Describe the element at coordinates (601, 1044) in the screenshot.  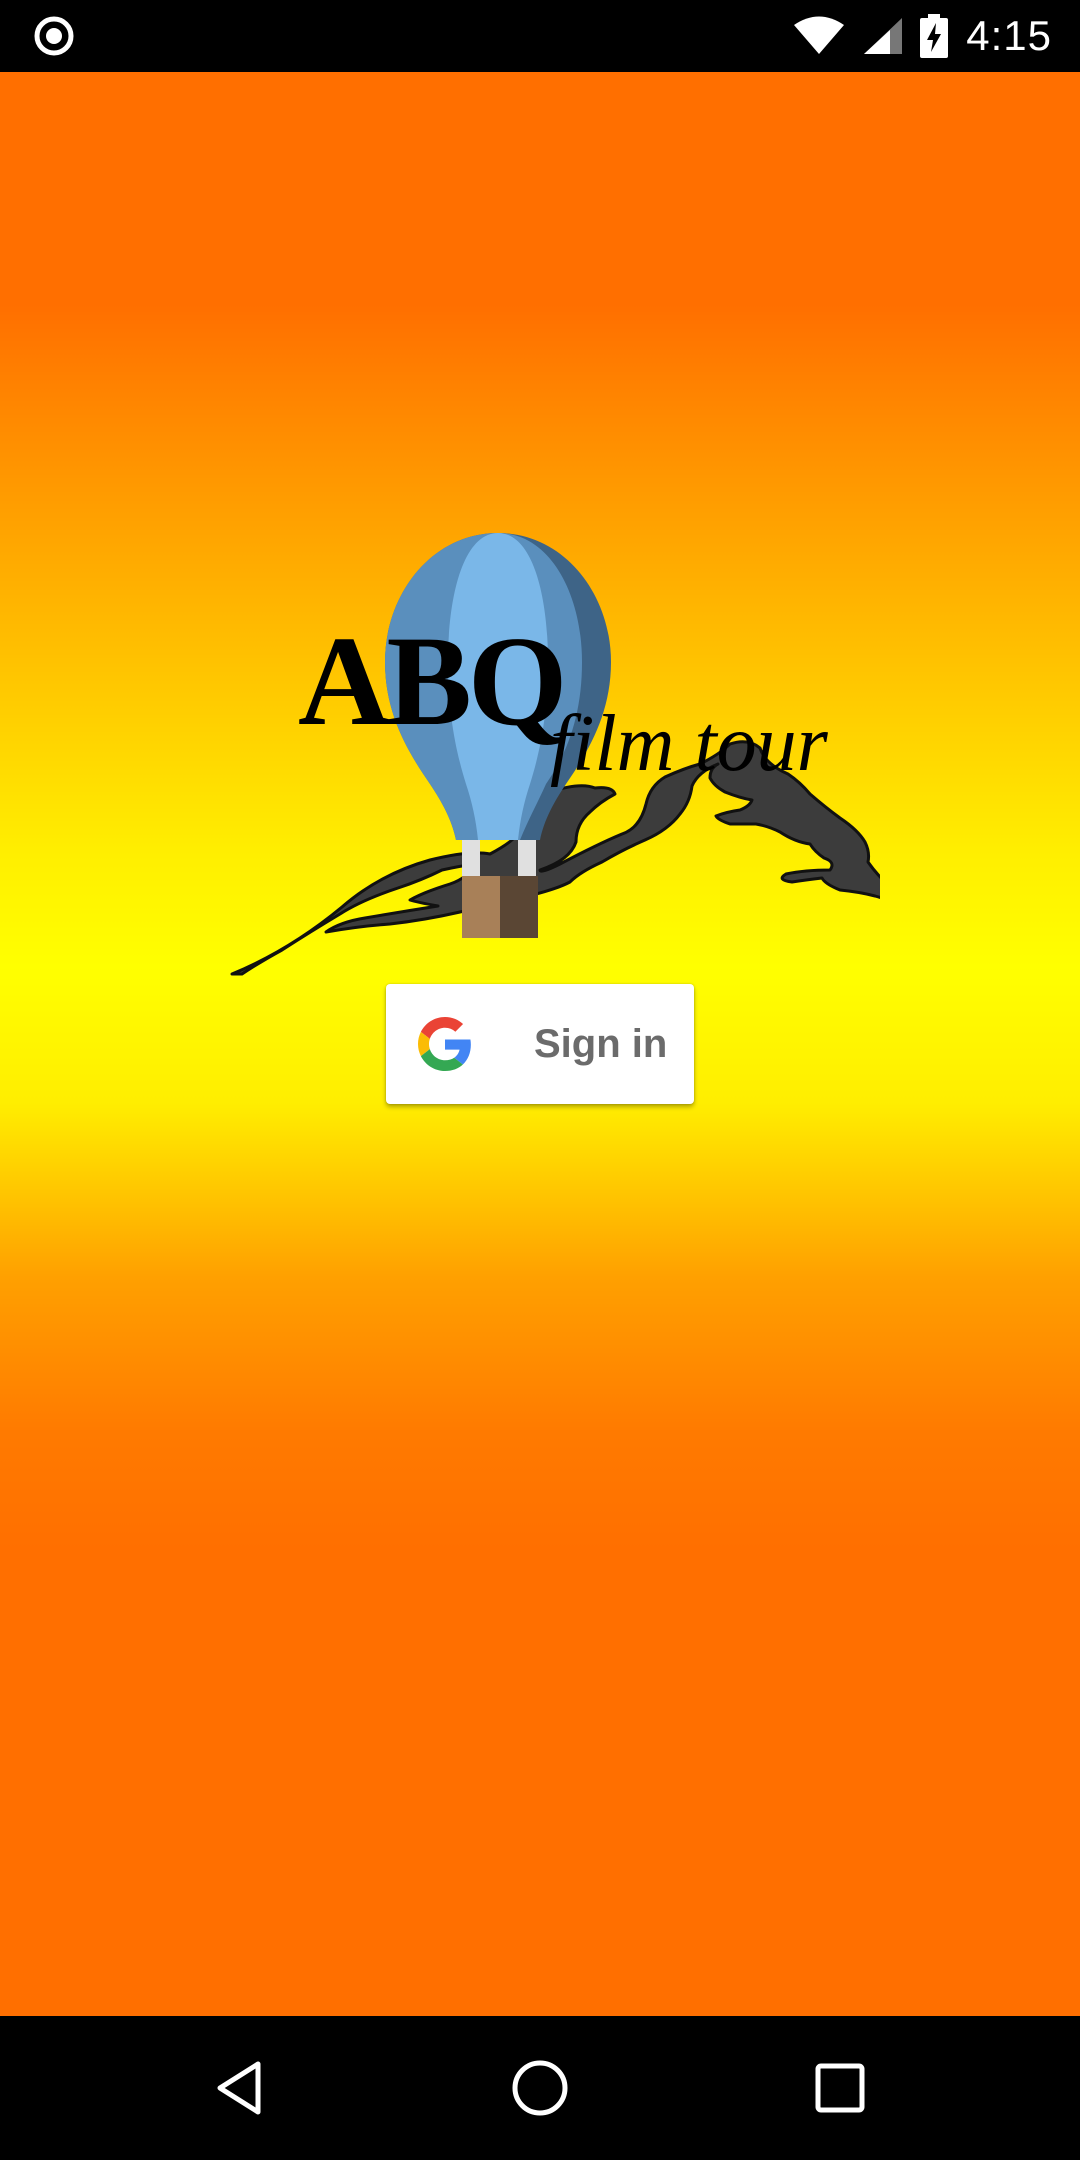
I see `sign-in-label: Sign in` at that location.